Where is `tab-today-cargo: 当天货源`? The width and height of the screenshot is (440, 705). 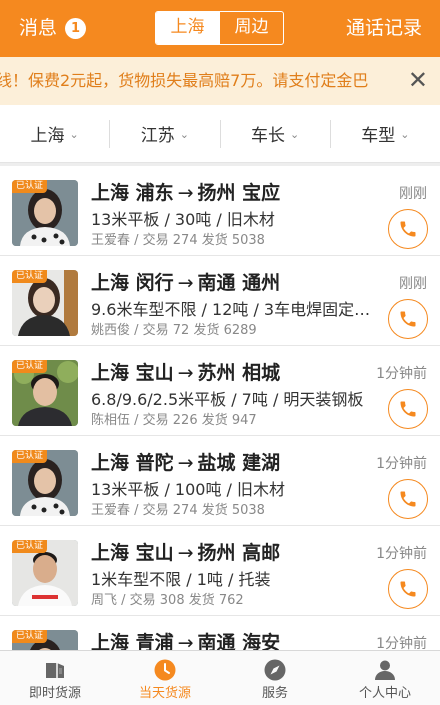 tab-today-cargo: 当天货源 is located at coordinates (165, 678).